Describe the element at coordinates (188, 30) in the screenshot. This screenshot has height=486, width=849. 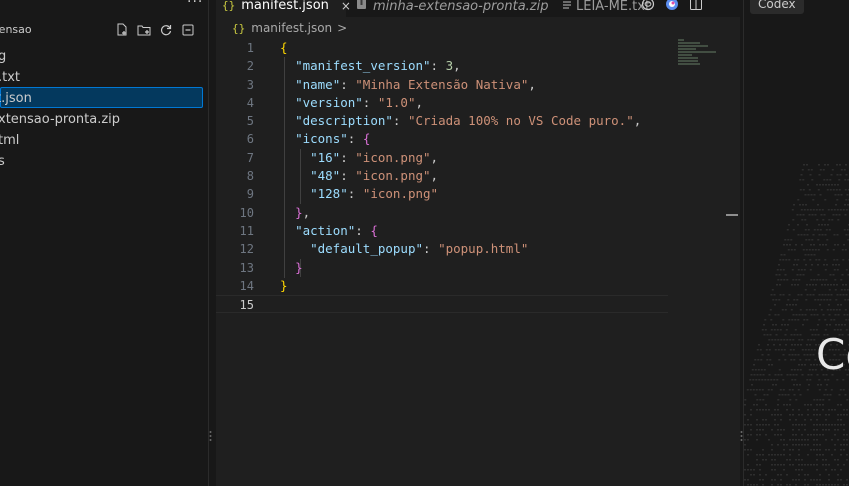
I see `collapse-all-icon` at that location.